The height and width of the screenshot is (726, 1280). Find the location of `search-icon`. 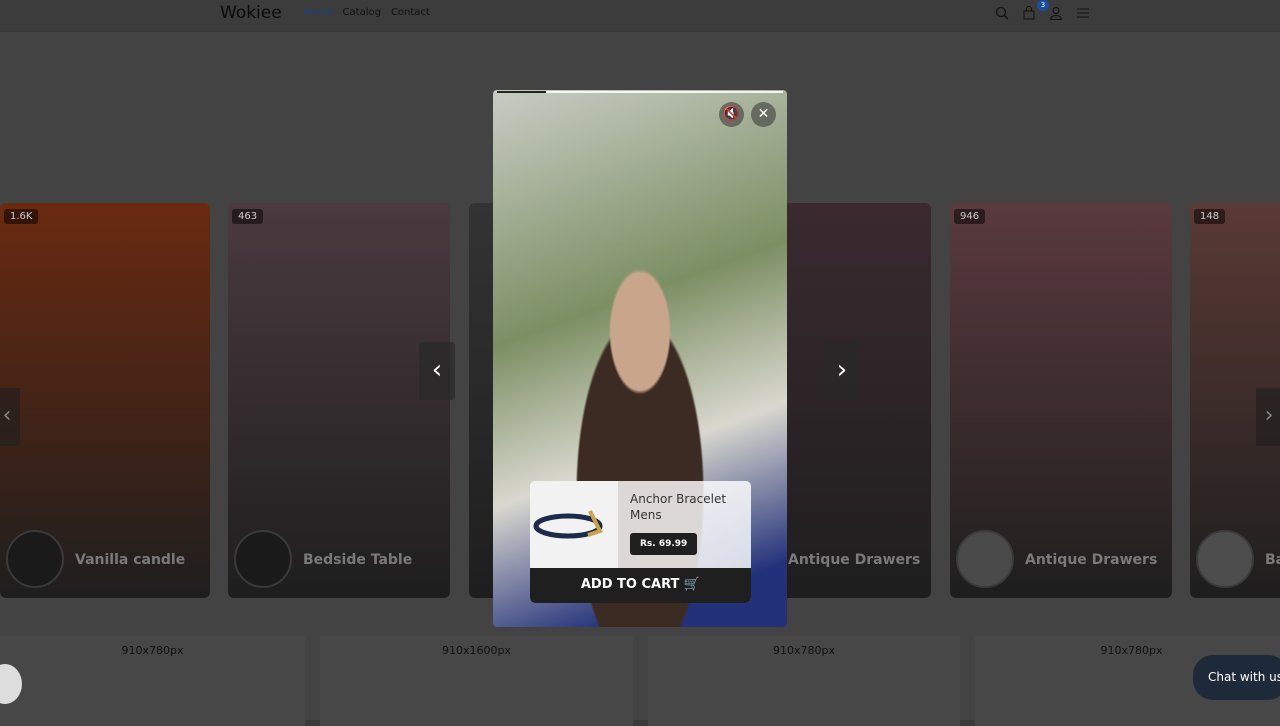

search-icon is located at coordinates (1002, 12).